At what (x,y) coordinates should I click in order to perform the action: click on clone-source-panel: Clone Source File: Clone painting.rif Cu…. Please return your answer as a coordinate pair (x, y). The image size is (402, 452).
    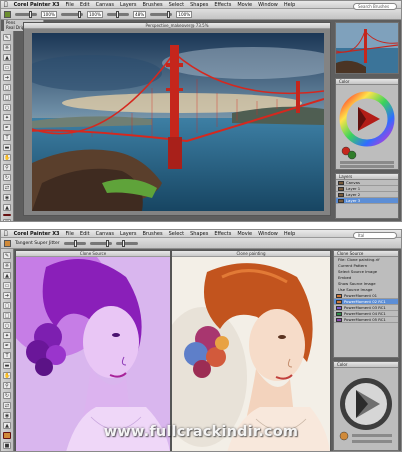
    Looking at the image, I should click on (366, 304).